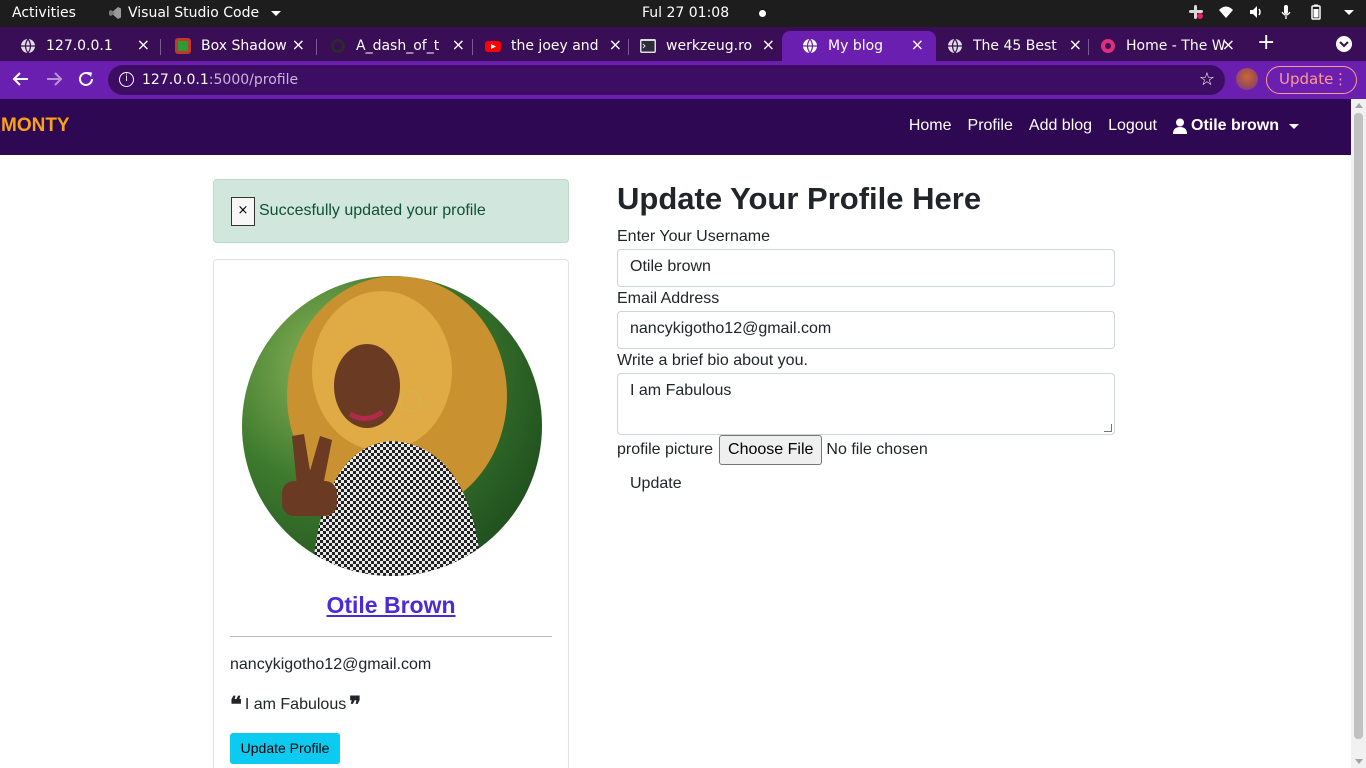 The height and width of the screenshot is (768, 1366). I want to click on browser-update-button: Update ⋮, so click(1311, 80).